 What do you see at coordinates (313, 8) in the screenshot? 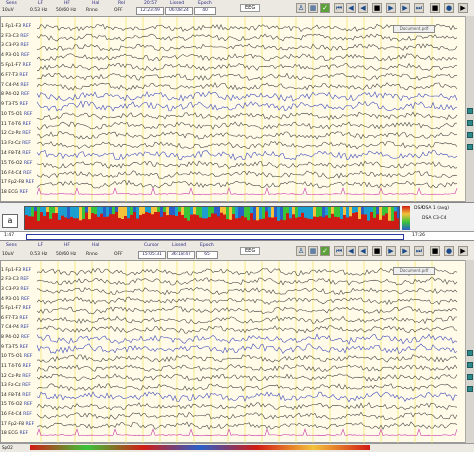
I see `grid-icon: ▦` at bounding box center [313, 8].